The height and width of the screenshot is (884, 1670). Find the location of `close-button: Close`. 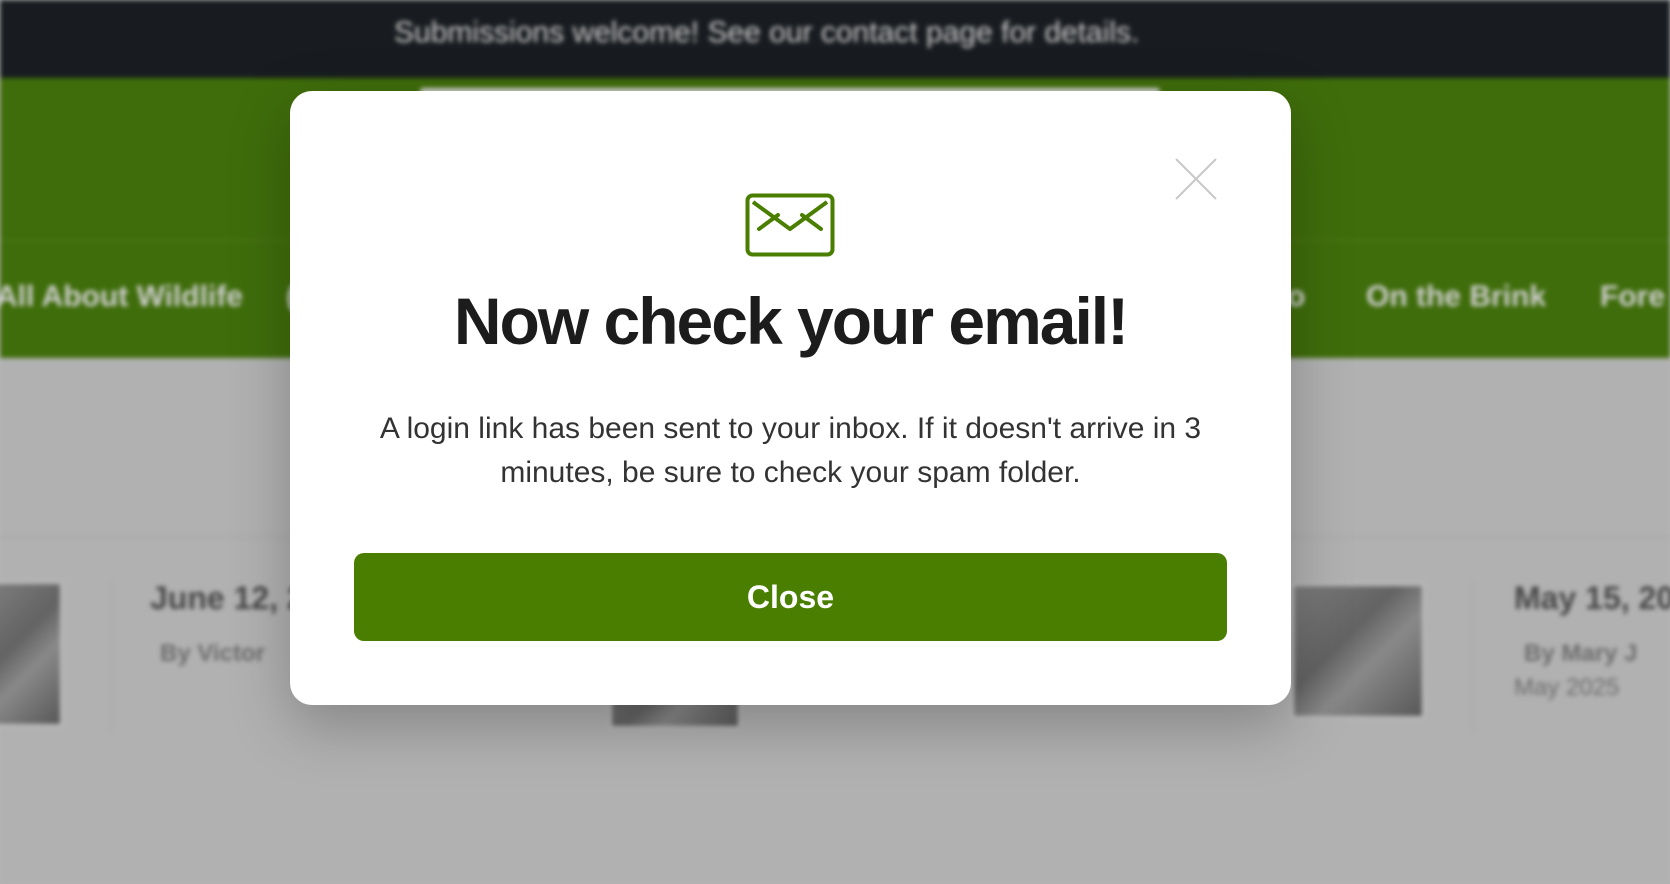

close-button: Close is located at coordinates (790, 597).